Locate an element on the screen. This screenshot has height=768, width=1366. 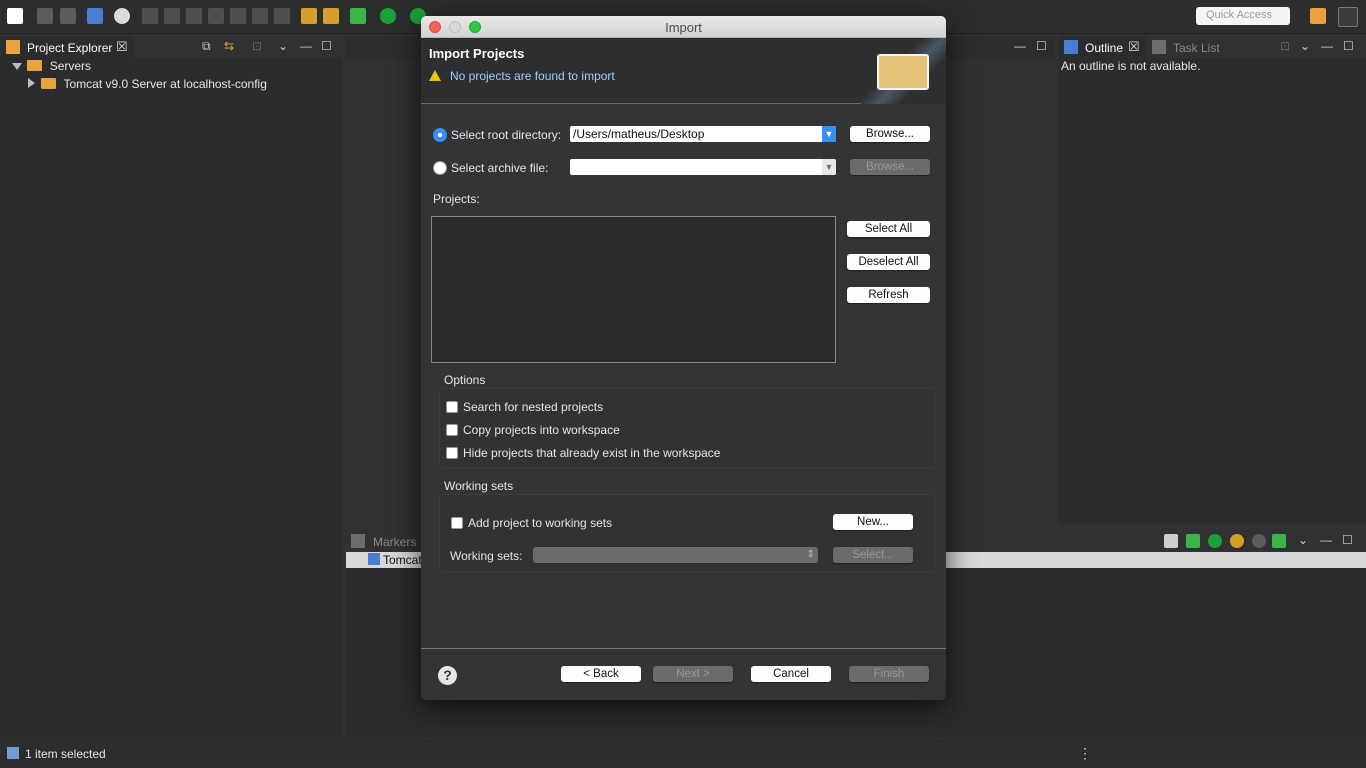
tab-markers: Markers is located at coordinates (386, 541).